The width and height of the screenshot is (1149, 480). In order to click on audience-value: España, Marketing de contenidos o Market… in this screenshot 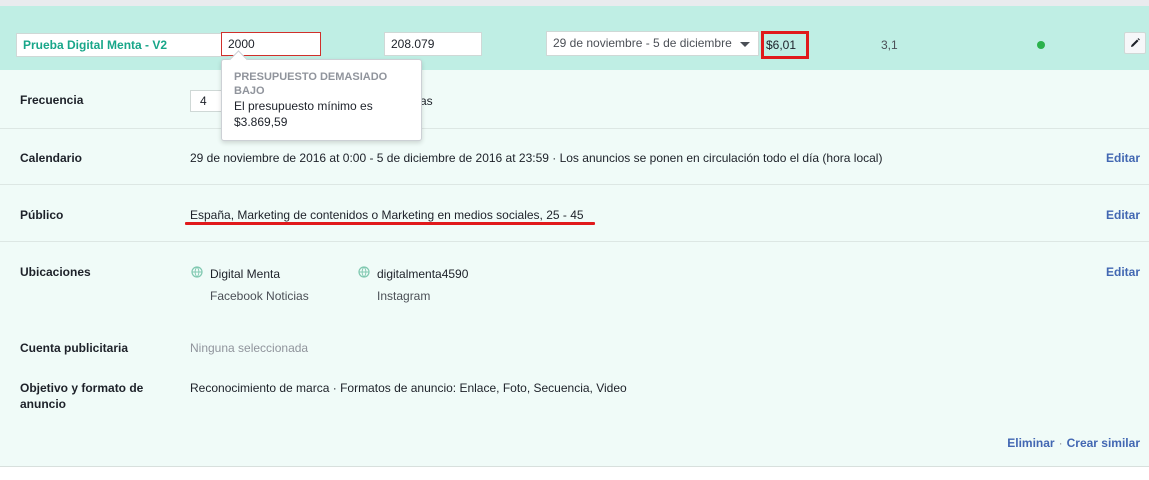, I will do `click(387, 215)`.